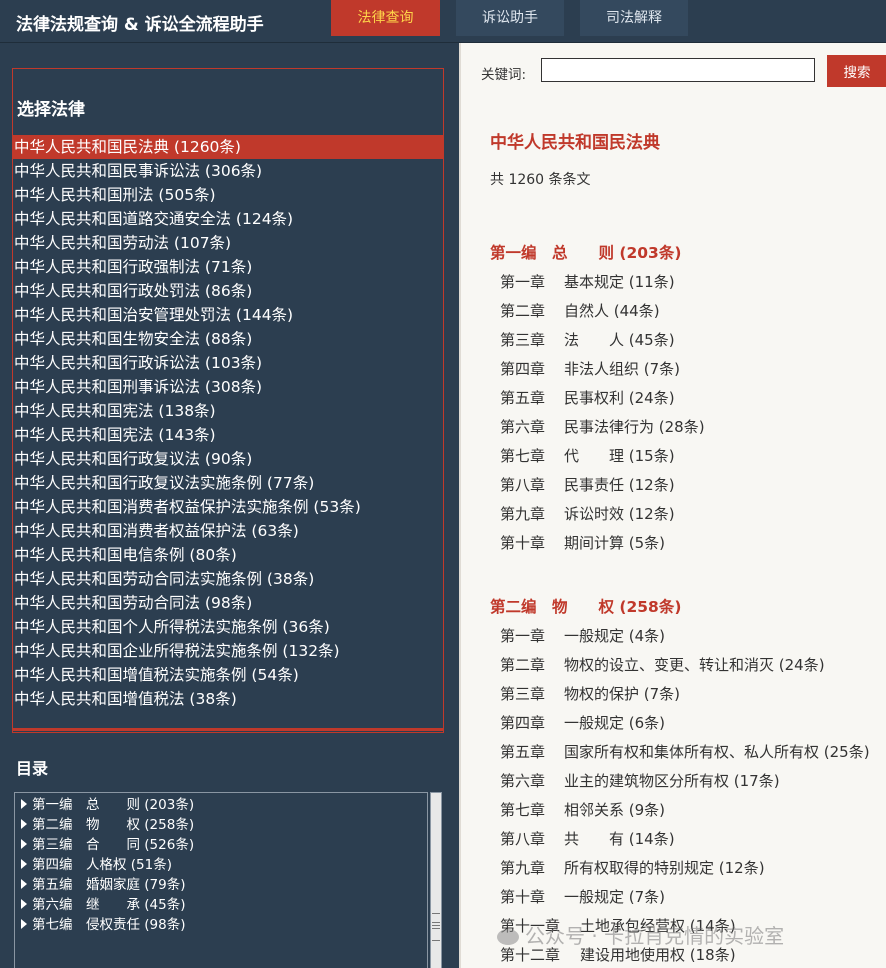  I want to click on law-item: 中华人民共和国电信条例 (80条), so click(228, 555).